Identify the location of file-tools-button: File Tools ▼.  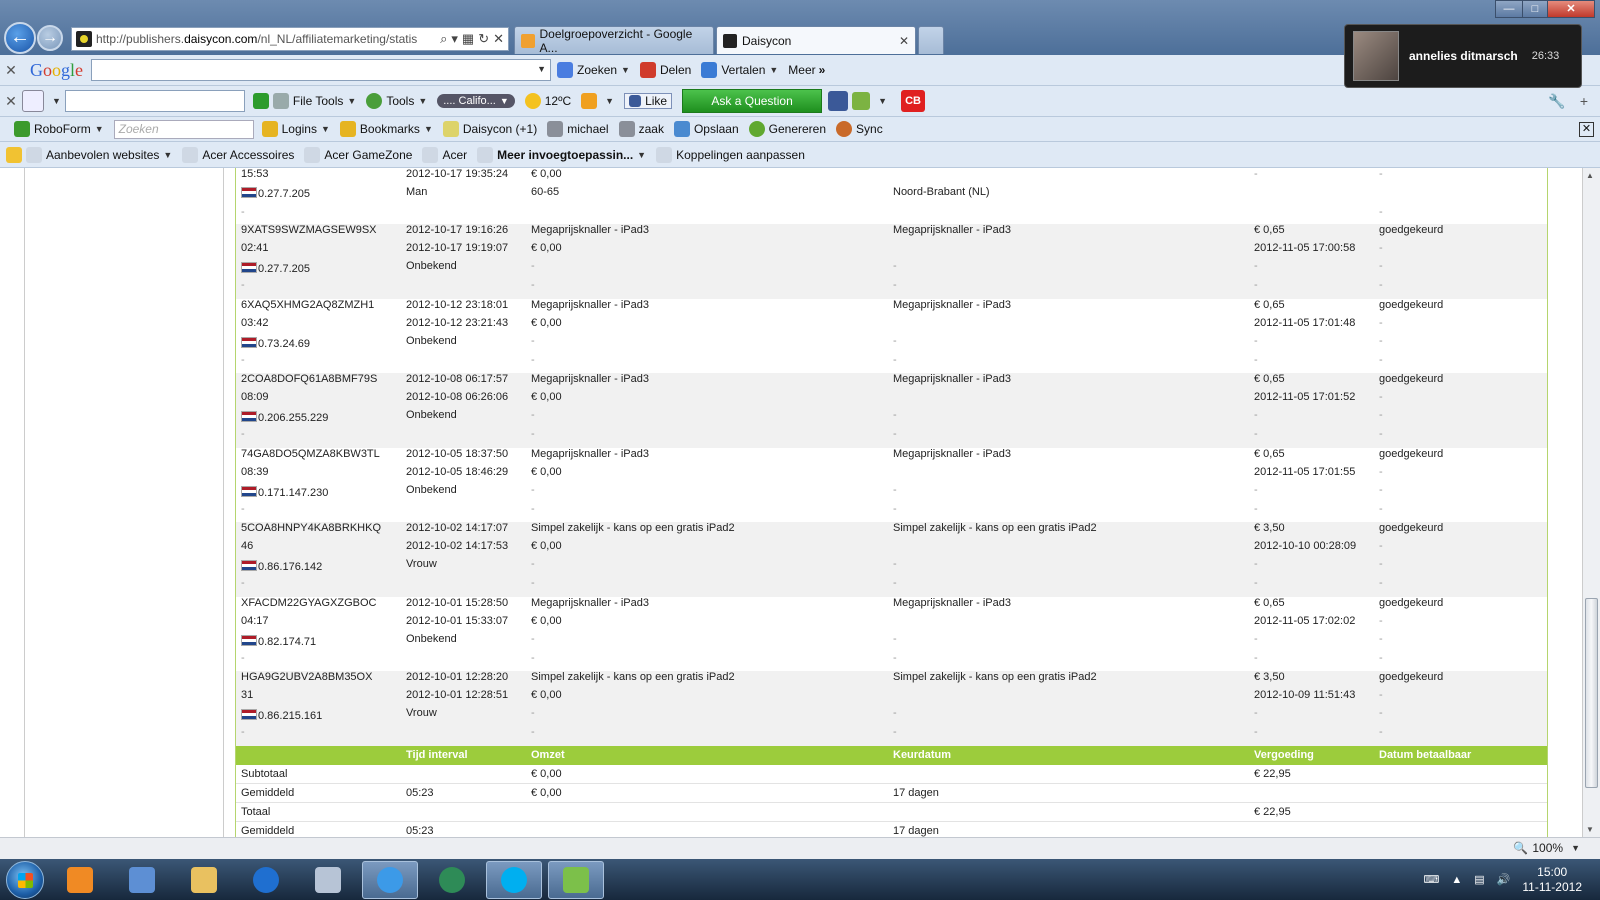
(314, 101).